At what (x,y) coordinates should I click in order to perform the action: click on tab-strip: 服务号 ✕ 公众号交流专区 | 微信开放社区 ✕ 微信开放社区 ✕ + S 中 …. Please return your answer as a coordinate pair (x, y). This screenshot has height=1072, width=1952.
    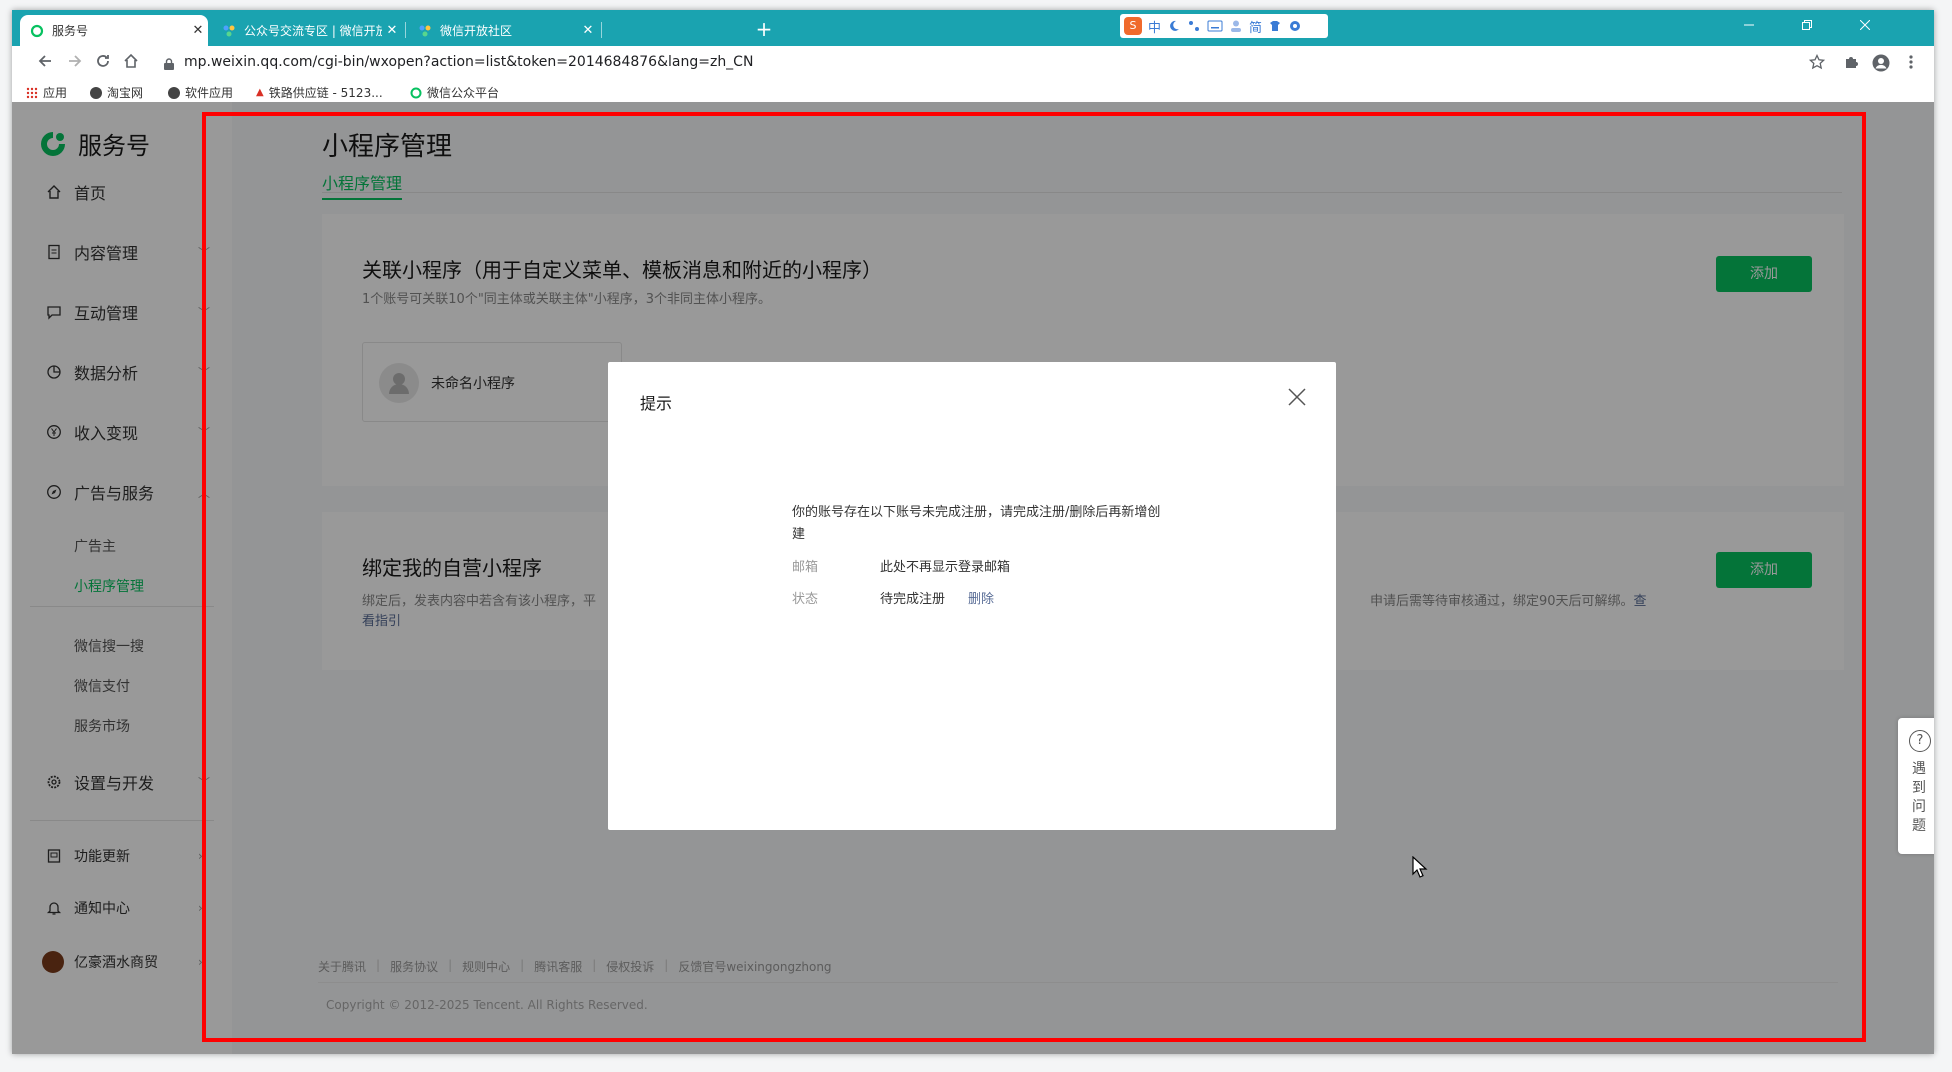
    Looking at the image, I should click on (973, 28).